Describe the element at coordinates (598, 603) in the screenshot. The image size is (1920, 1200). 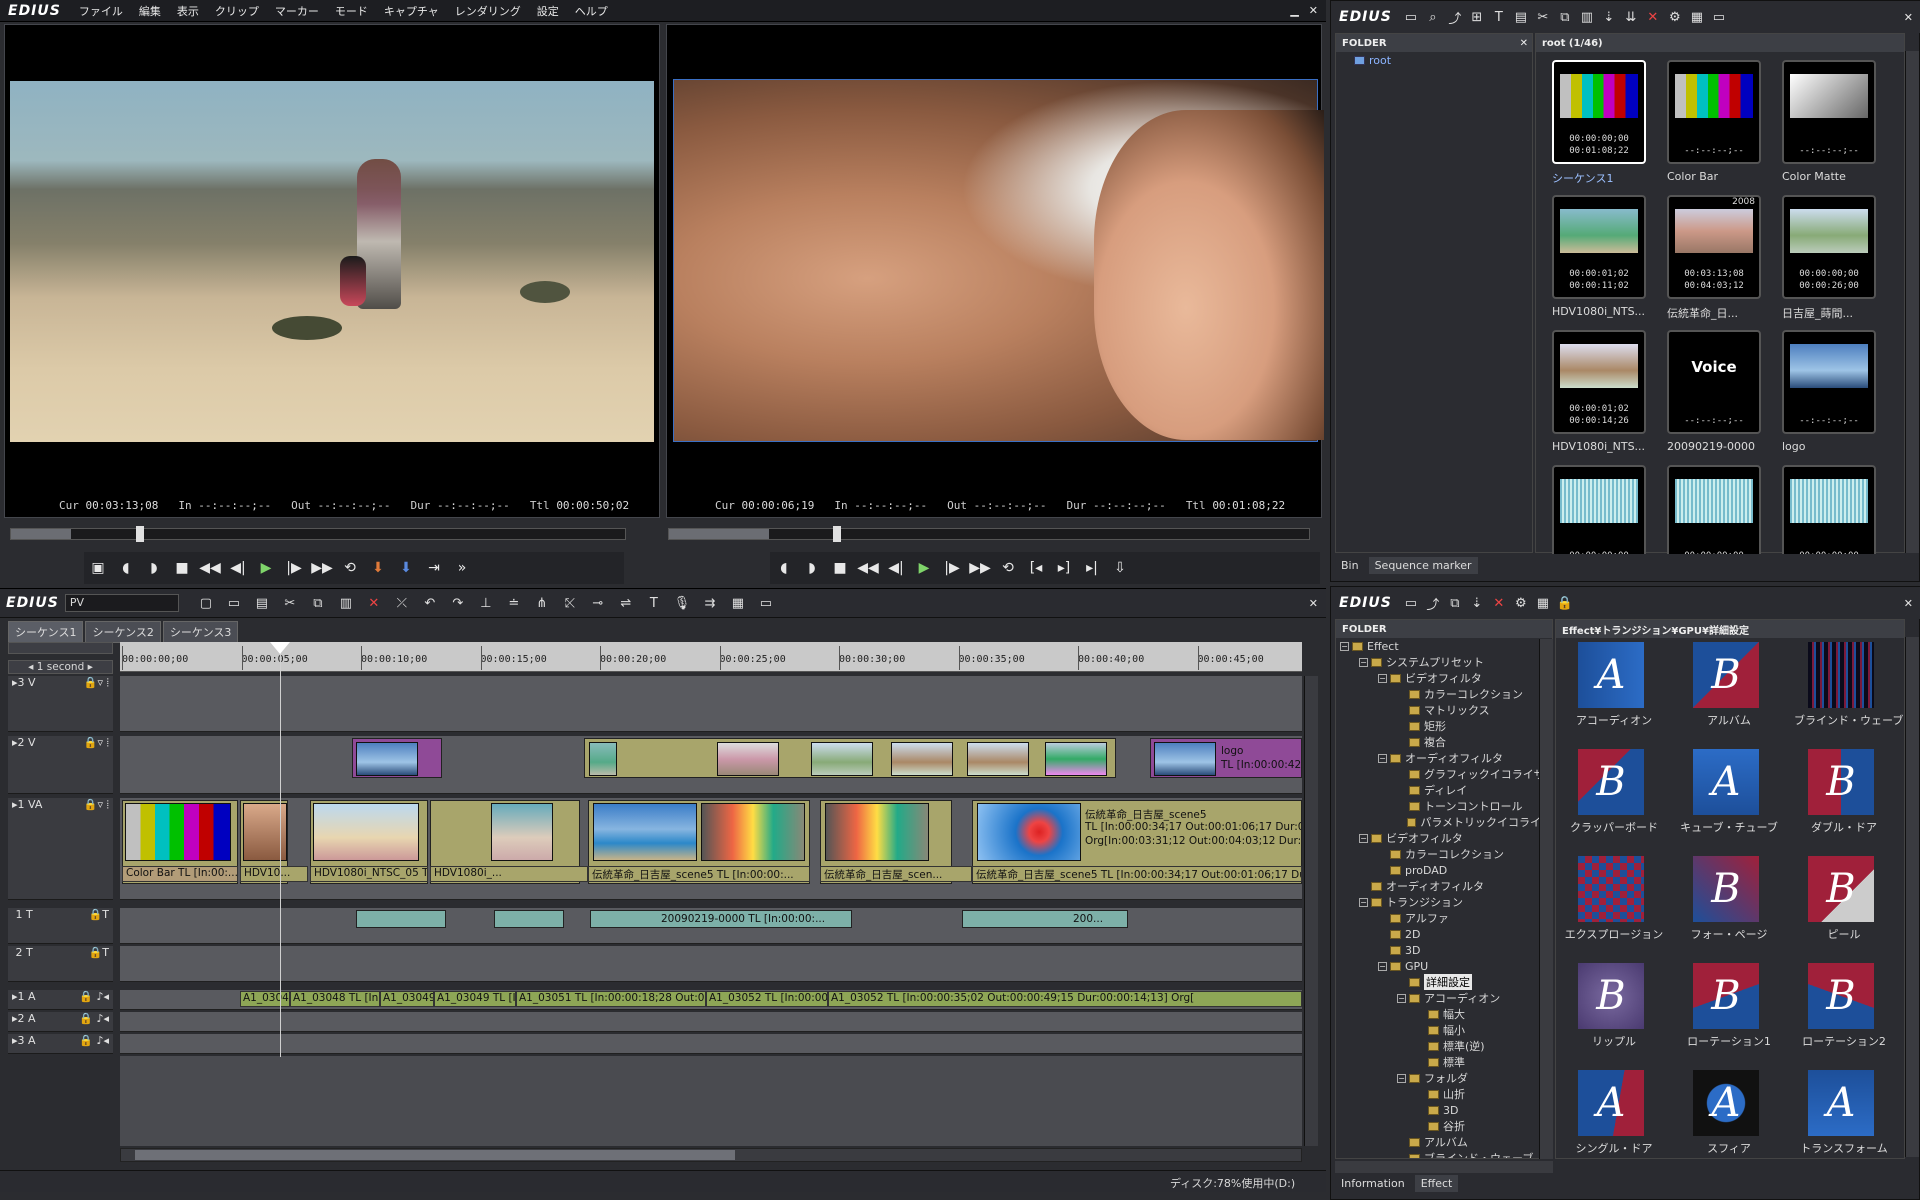
I see `link-icon: ⊸` at that location.